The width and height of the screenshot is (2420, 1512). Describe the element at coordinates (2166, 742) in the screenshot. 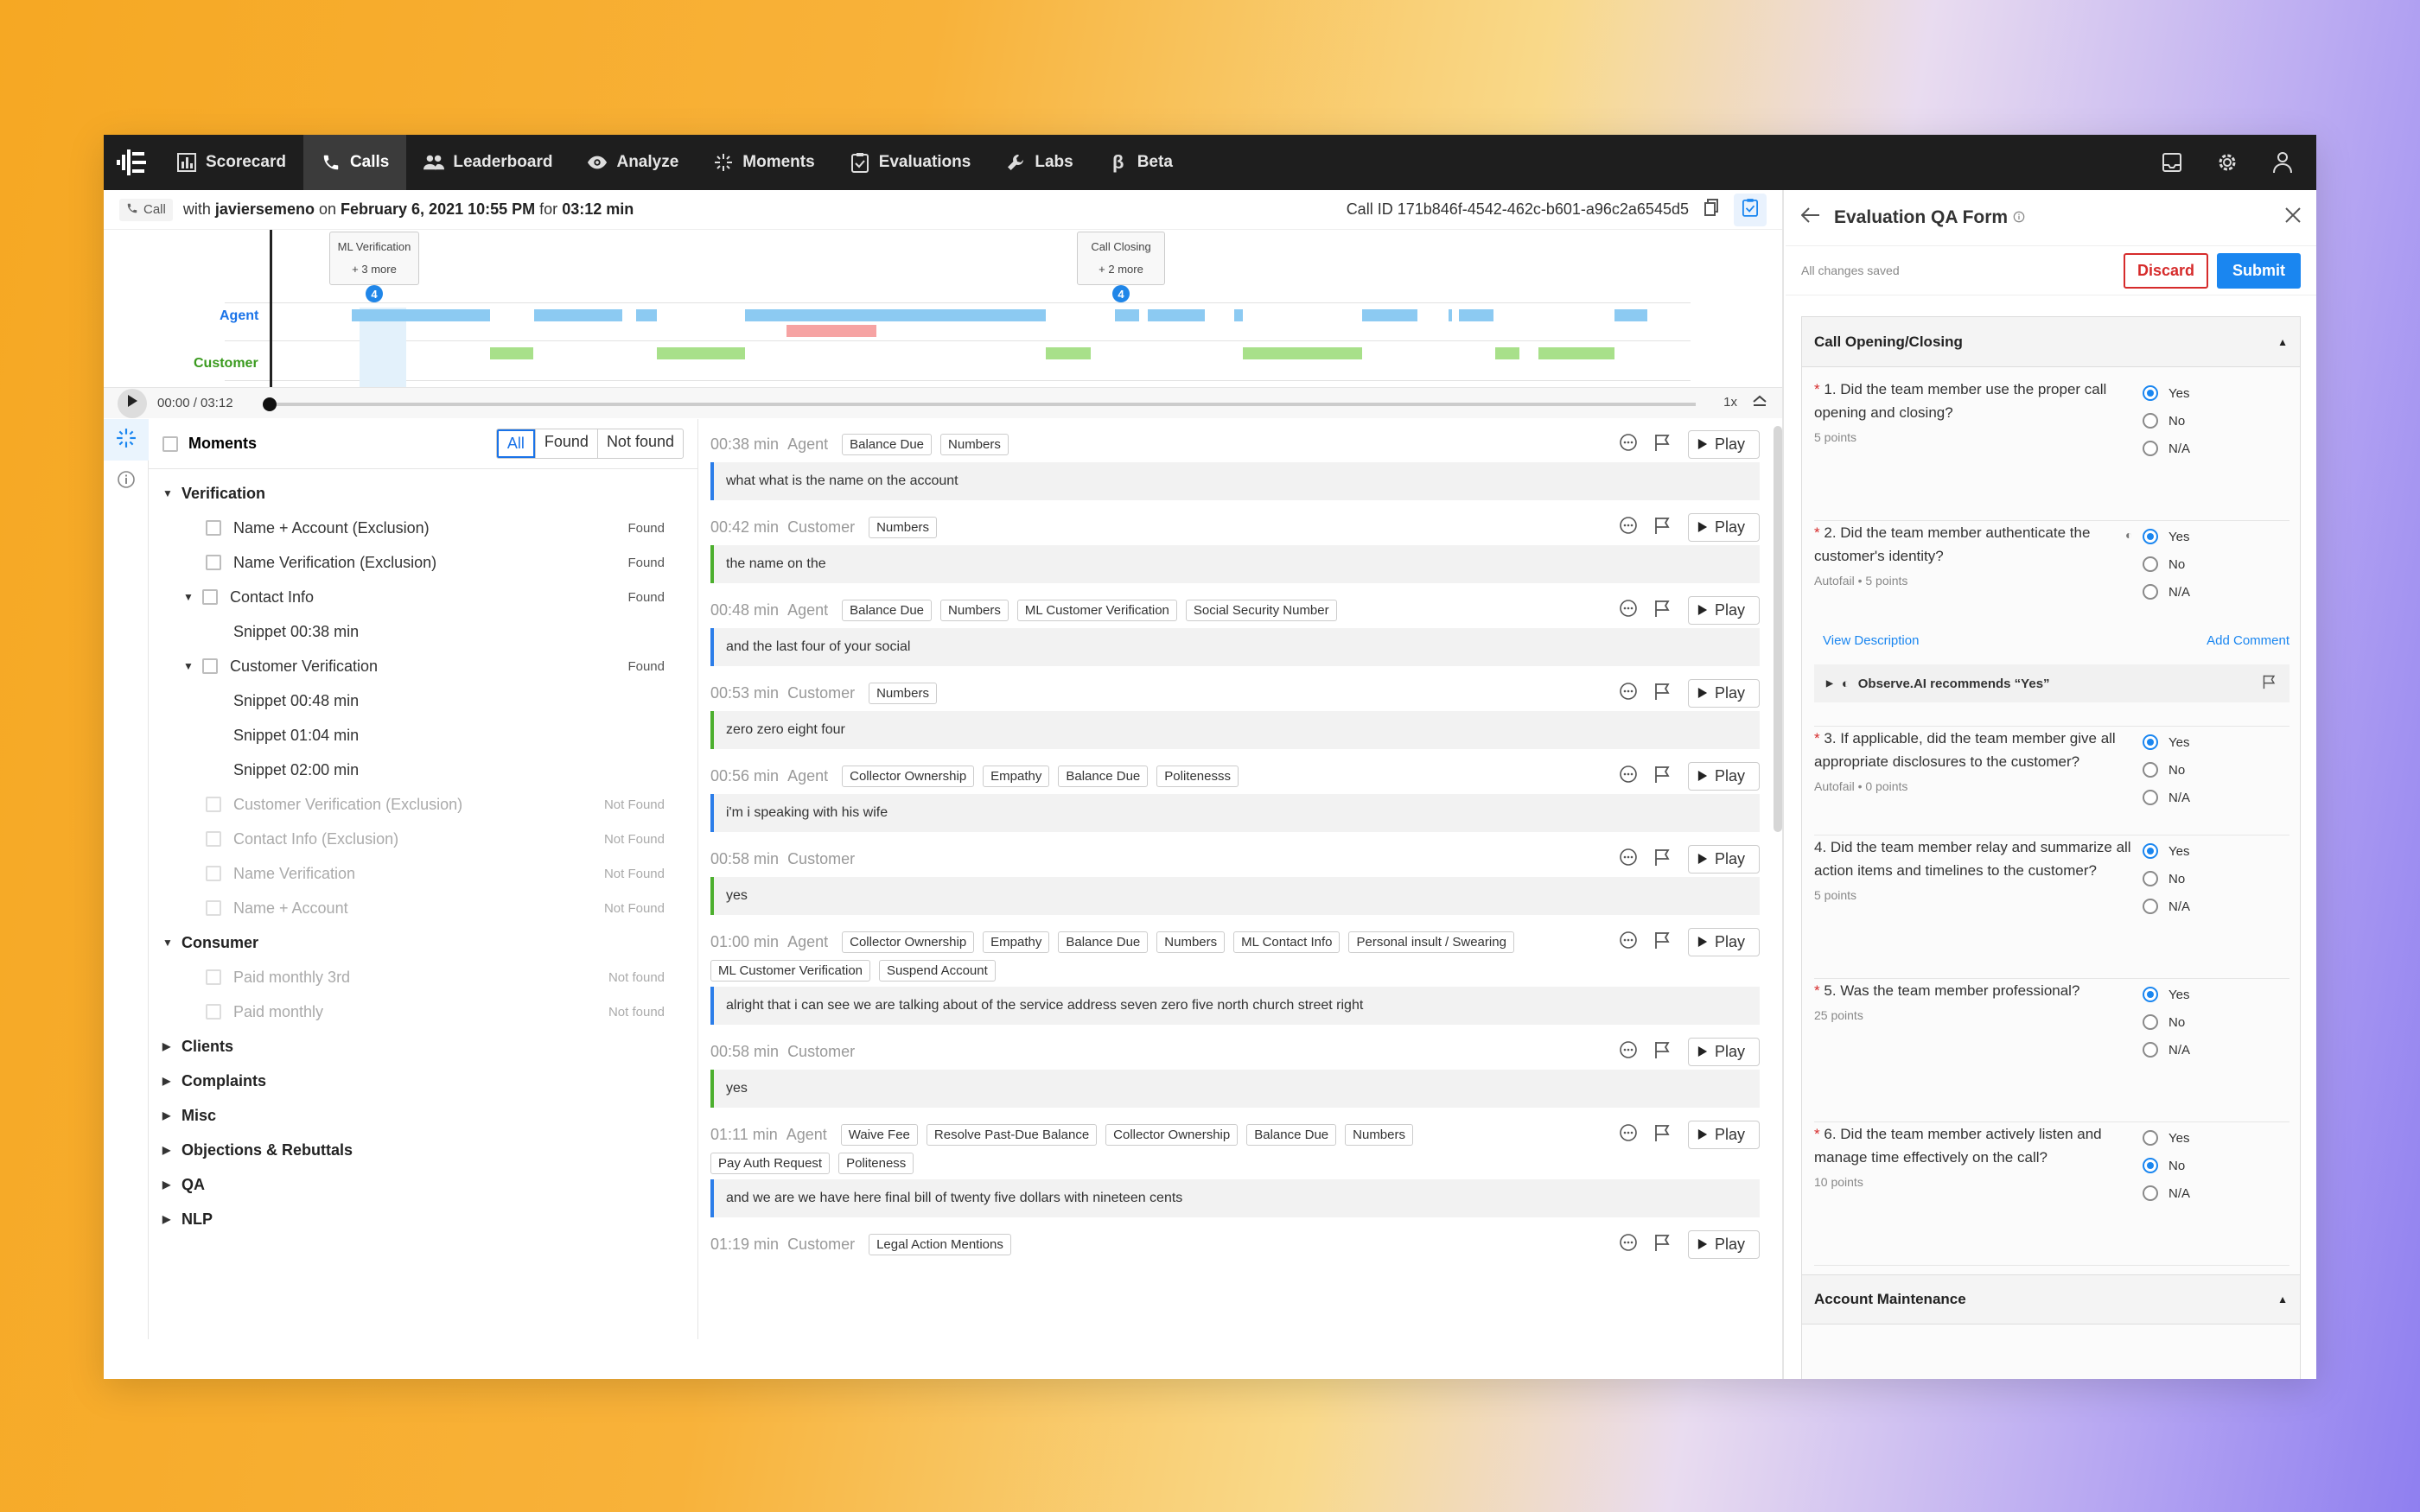

I see `answer-option: Yes` at that location.